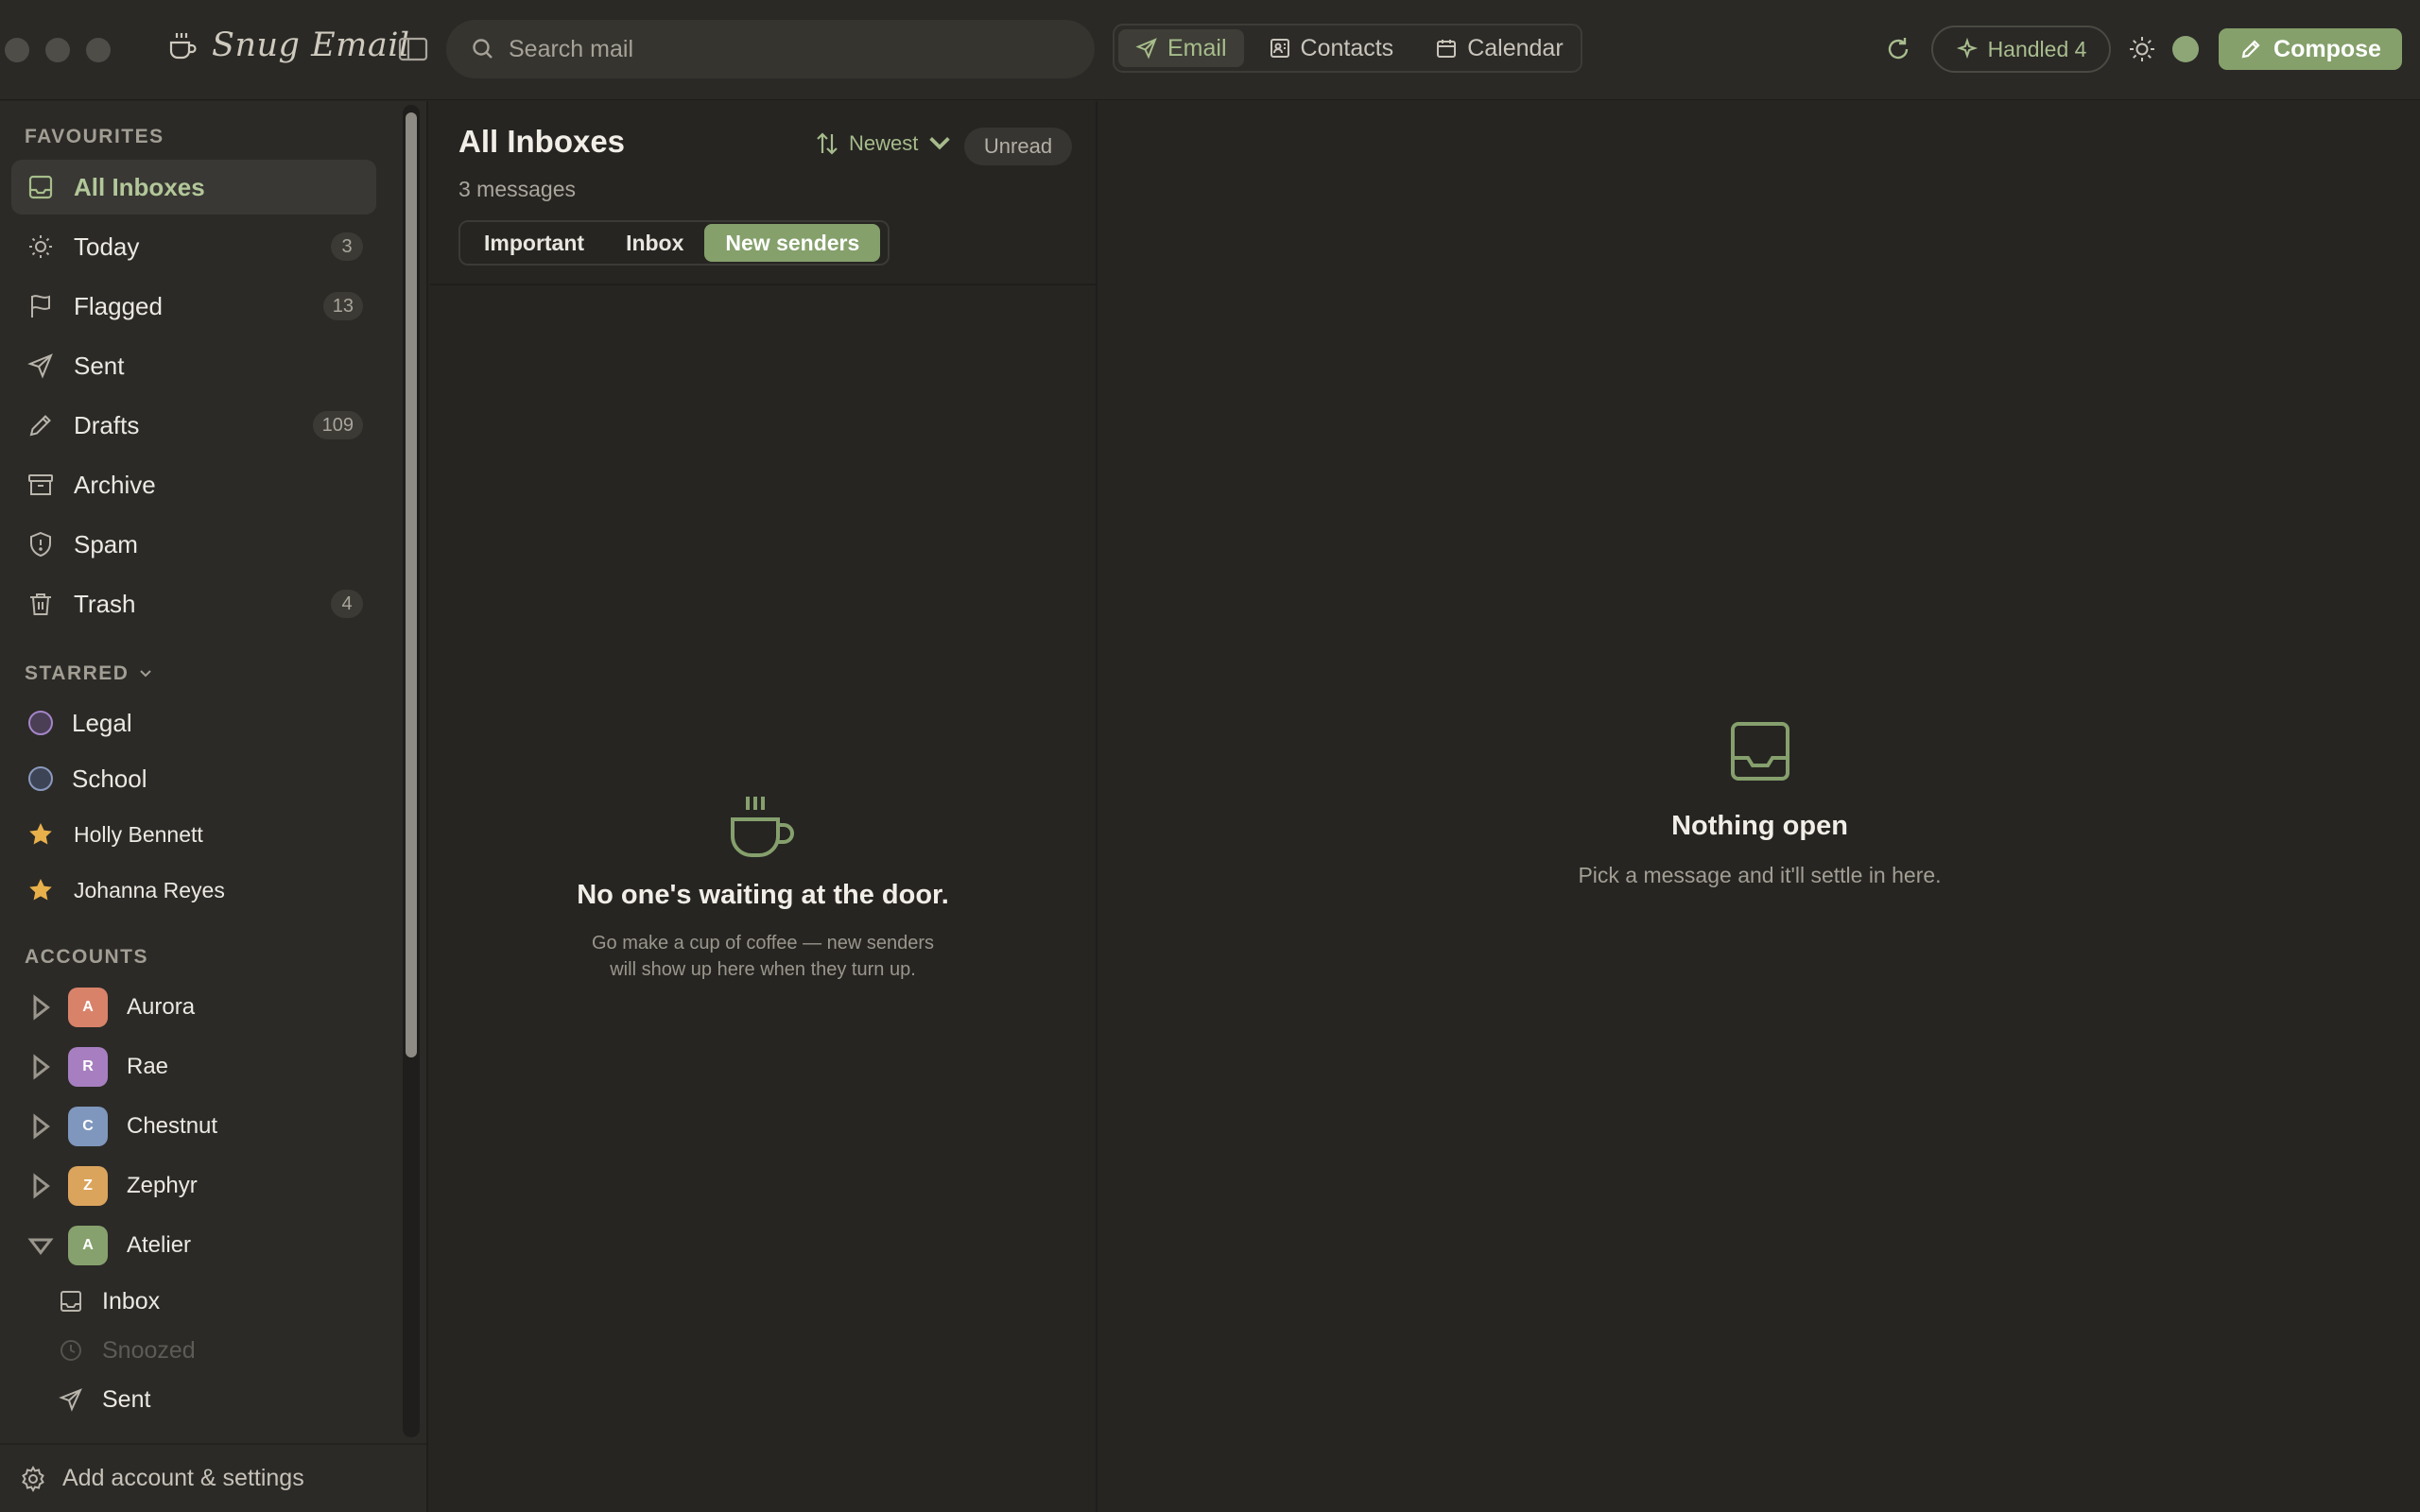  What do you see at coordinates (88, 1067) in the screenshot?
I see `avatar: R` at bounding box center [88, 1067].